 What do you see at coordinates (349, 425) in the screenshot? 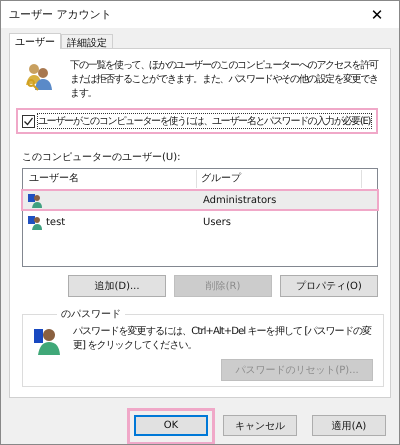
I see `dialog-button: 適用(A)` at bounding box center [349, 425].